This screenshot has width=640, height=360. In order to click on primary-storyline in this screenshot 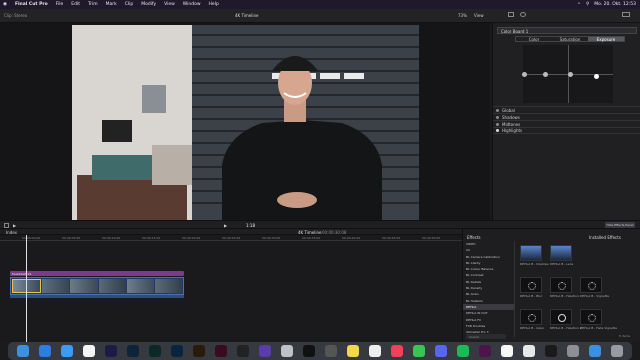, I will do `click(97, 286)`.